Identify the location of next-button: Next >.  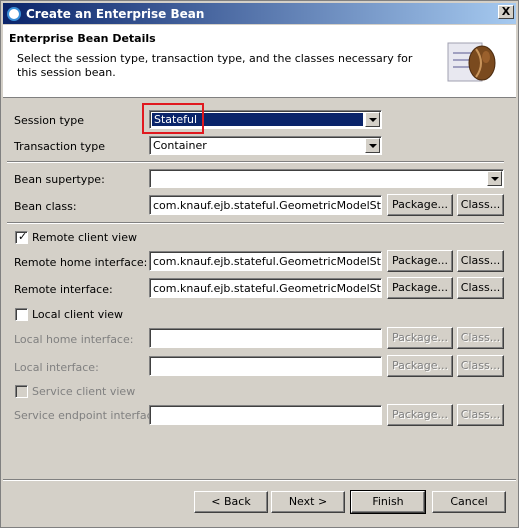
(308, 502).